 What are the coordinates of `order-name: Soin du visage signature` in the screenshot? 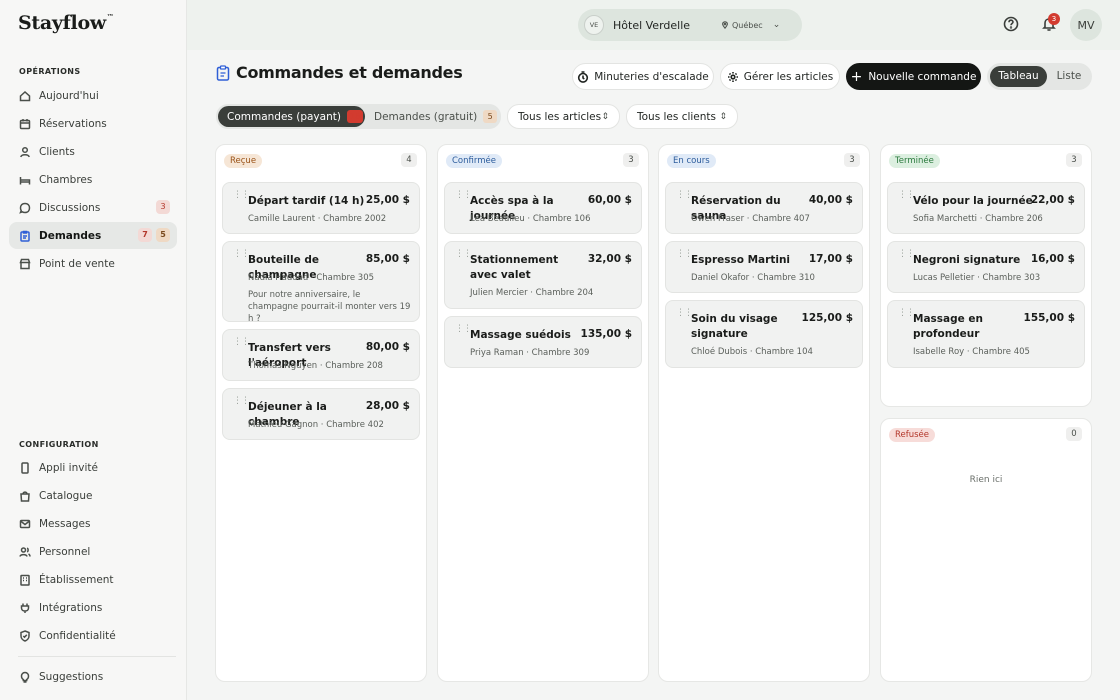 It's located at (734, 326).